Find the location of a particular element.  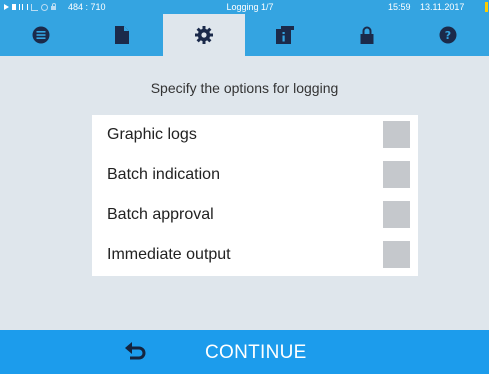

back-button is located at coordinates (137, 353).